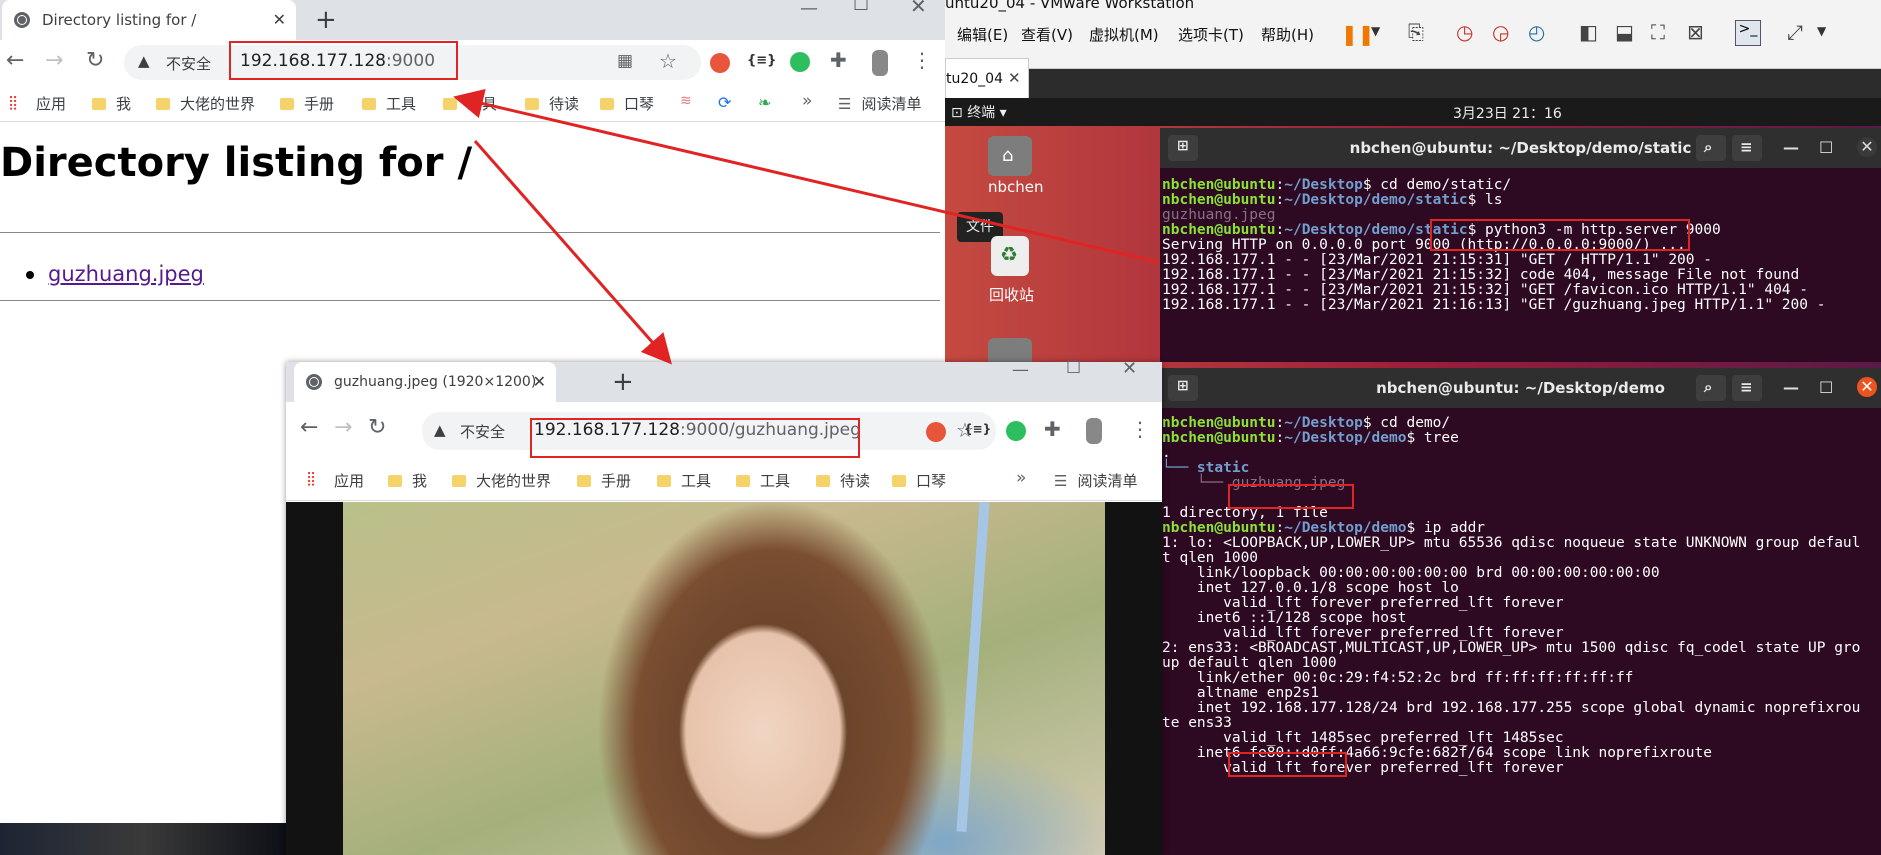 Image resolution: width=1881 pixels, height=855 pixels. What do you see at coordinates (470, 300) in the screenshot?
I see `divider` at bounding box center [470, 300].